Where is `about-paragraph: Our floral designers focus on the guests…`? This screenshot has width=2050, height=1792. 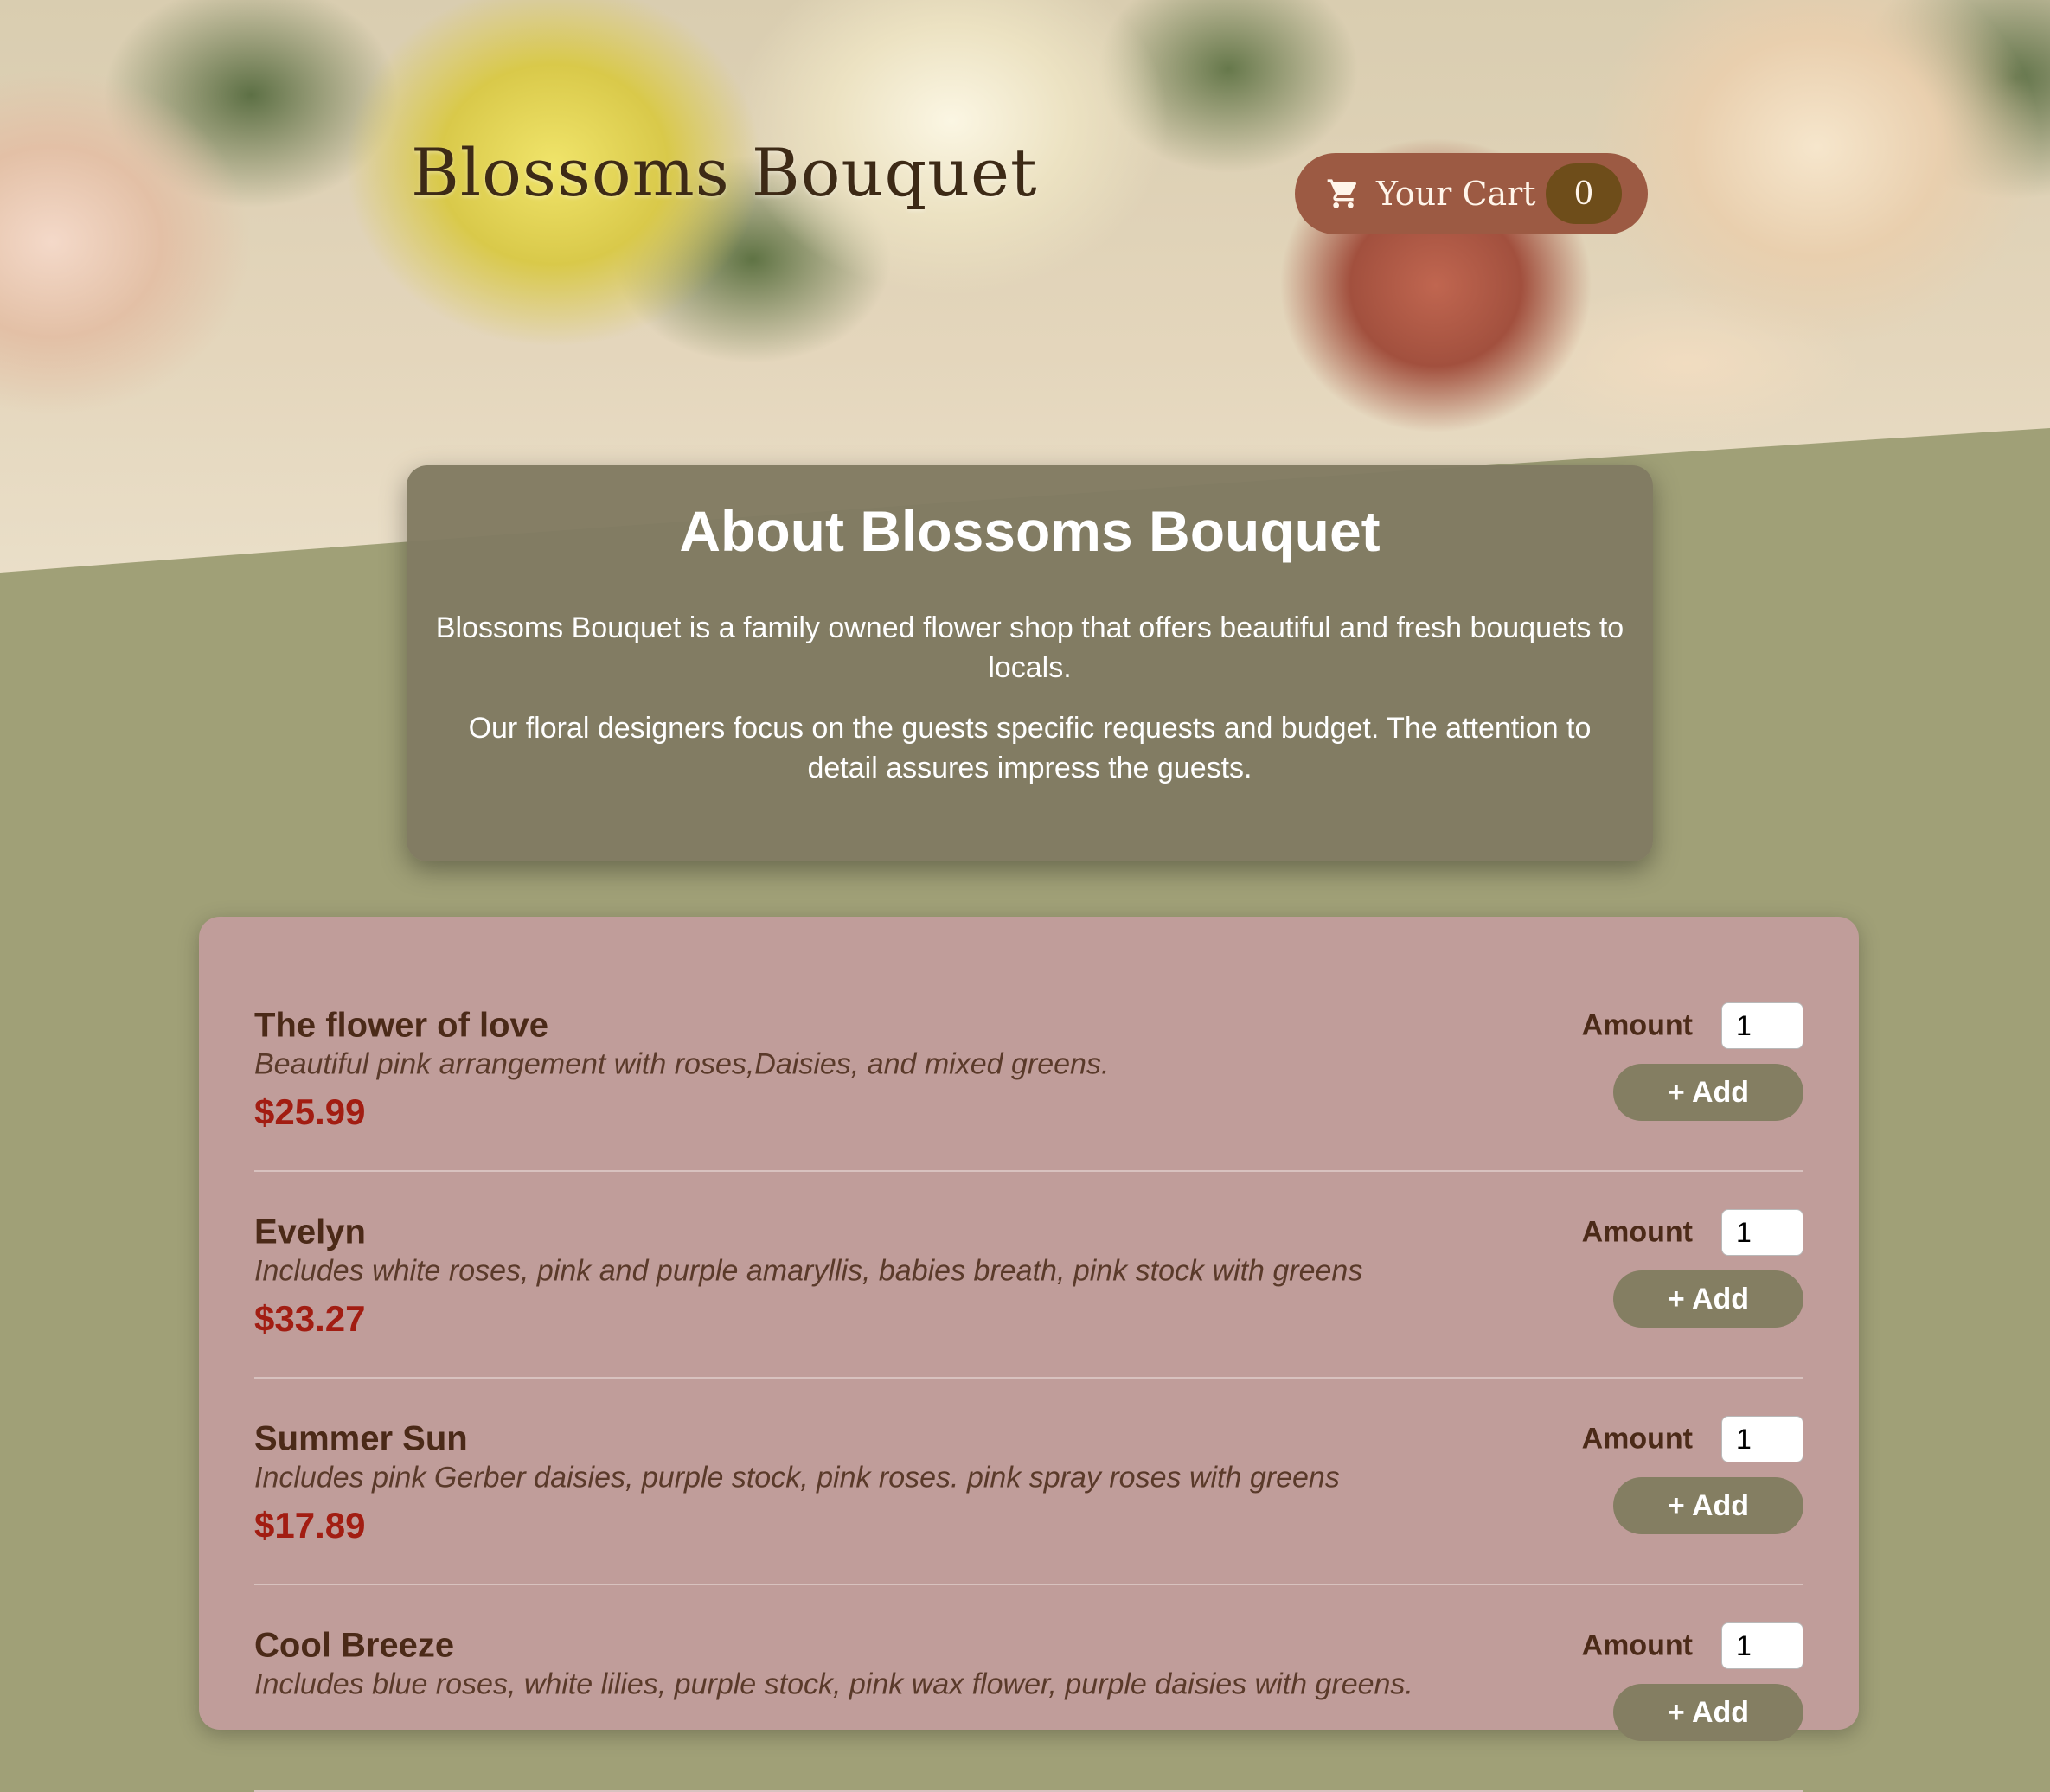 about-paragraph: Our floral designers focus on the guests… is located at coordinates (1030, 747).